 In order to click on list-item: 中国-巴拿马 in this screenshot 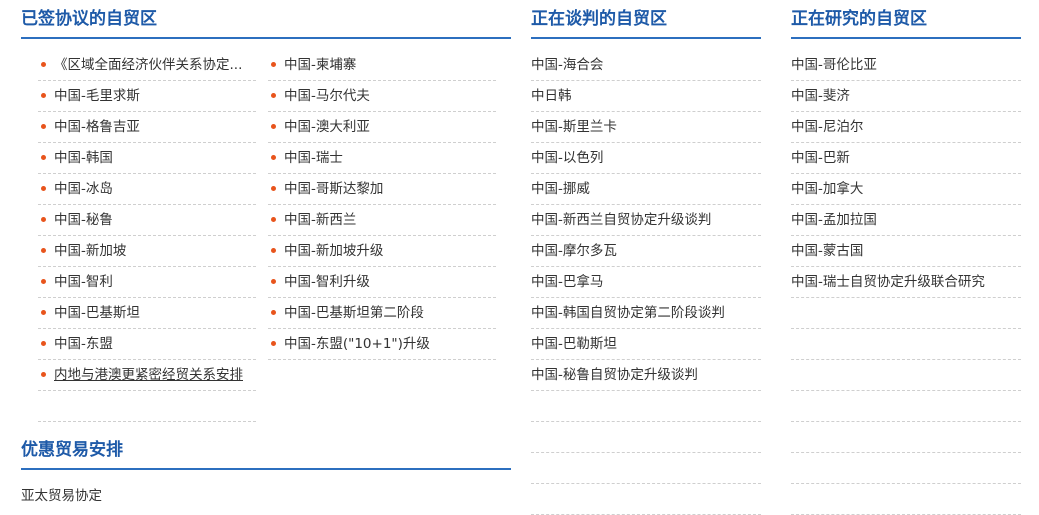, I will do `click(646, 282)`.